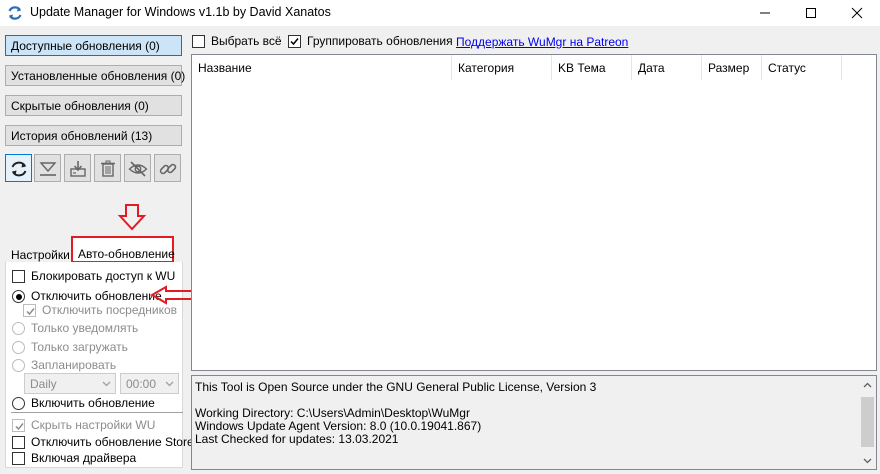  I want to click on hide-button, so click(137, 168).